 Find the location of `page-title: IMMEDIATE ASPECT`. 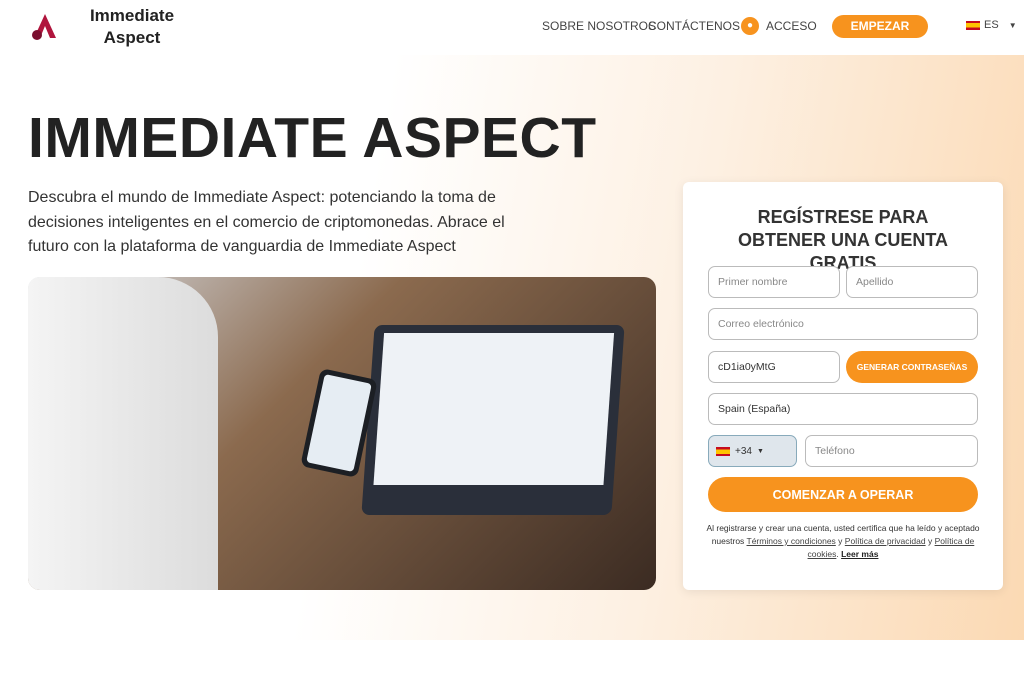

page-title: IMMEDIATE ASPECT is located at coordinates (312, 138).